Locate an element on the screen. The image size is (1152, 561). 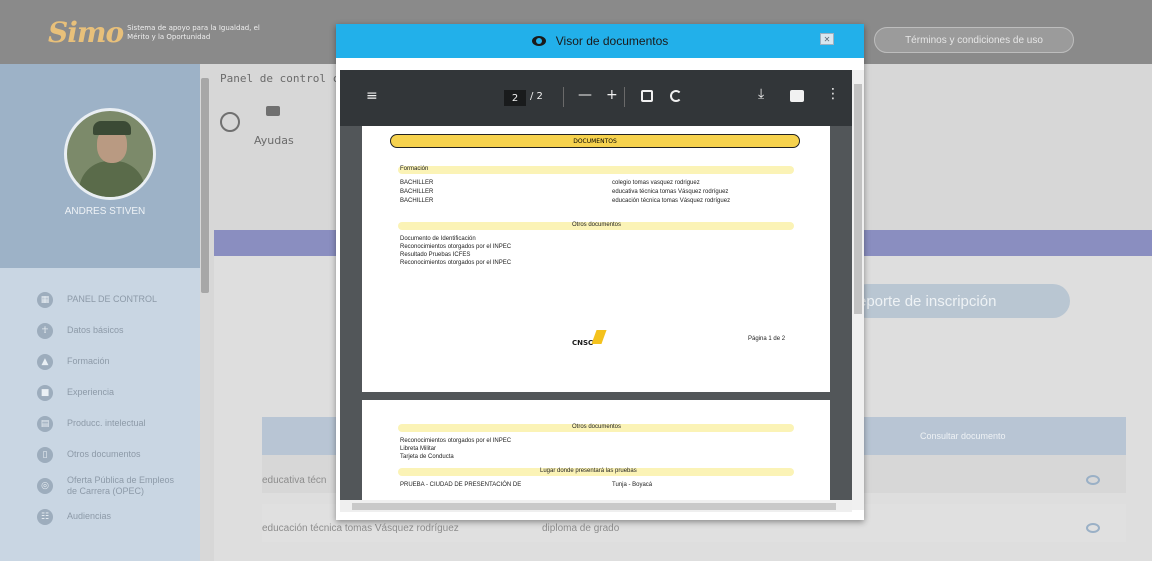
sidebar-item-audiencias: ☷ Audiencias is located at coordinates (100, 516).